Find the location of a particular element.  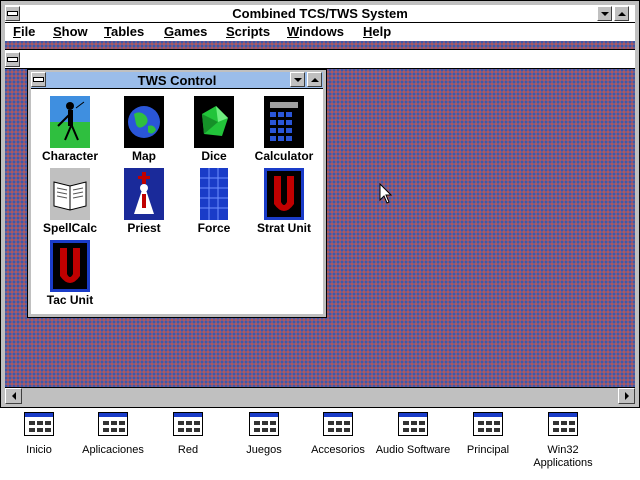

app-label: Character is located at coordinates (70, 156).